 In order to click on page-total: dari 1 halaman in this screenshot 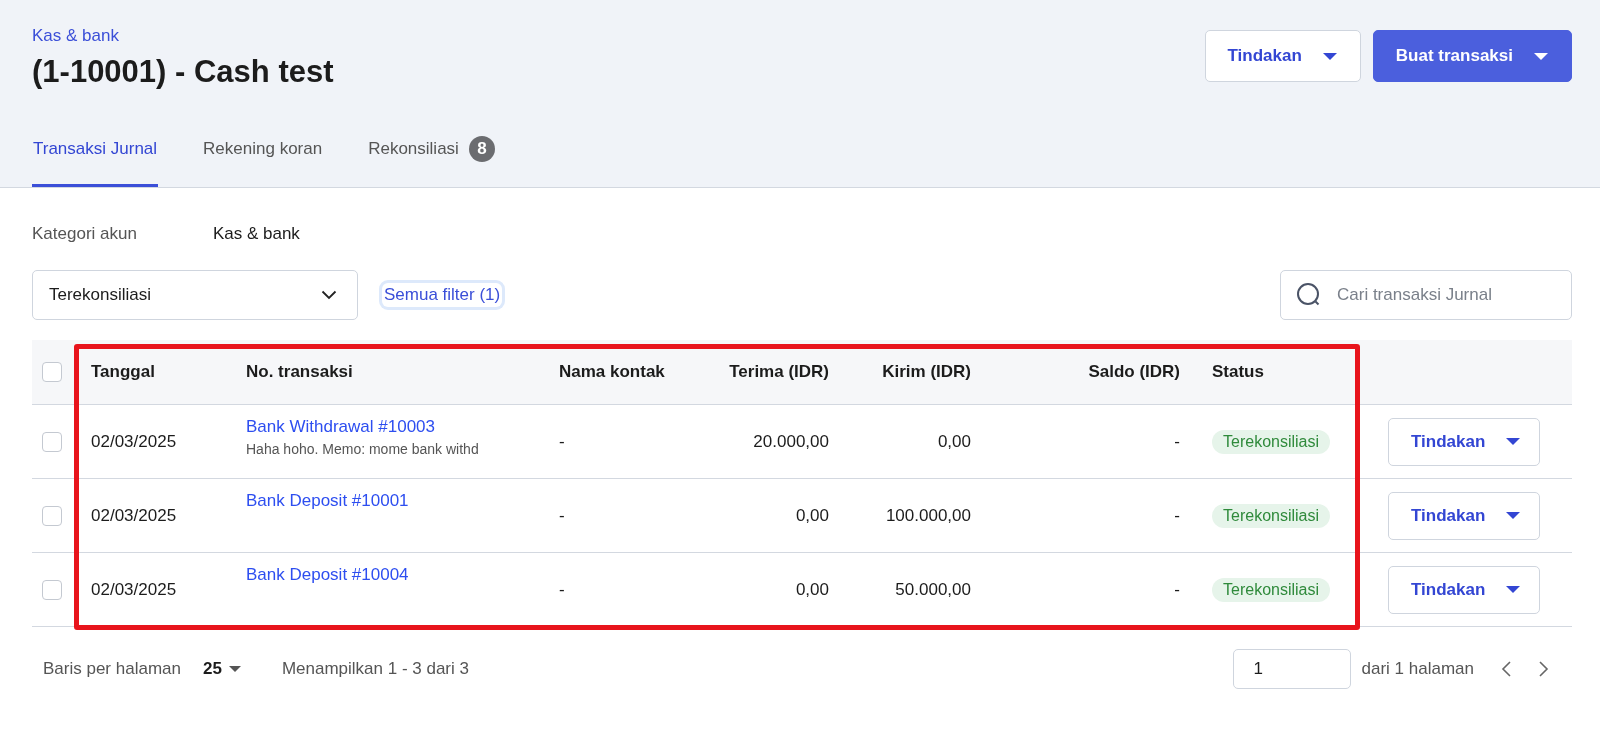, I will do `click(1417, 669)`.